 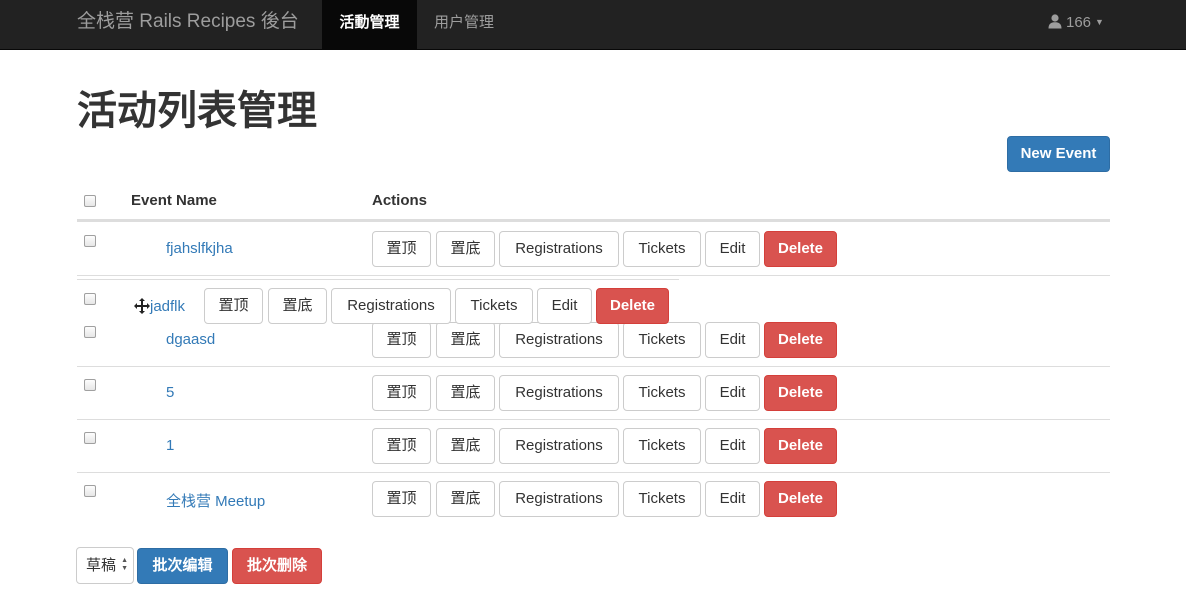 What do you see at coordinates (101, 565) in the screenshot?
I see `status-select-value: 草稿` at bounding box center [101, 565].